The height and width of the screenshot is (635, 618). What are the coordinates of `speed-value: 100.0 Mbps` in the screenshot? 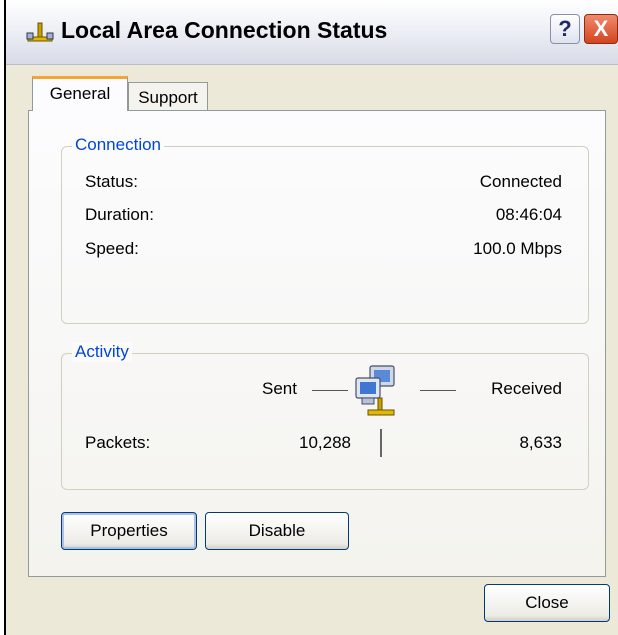 It's located at (517, 248).